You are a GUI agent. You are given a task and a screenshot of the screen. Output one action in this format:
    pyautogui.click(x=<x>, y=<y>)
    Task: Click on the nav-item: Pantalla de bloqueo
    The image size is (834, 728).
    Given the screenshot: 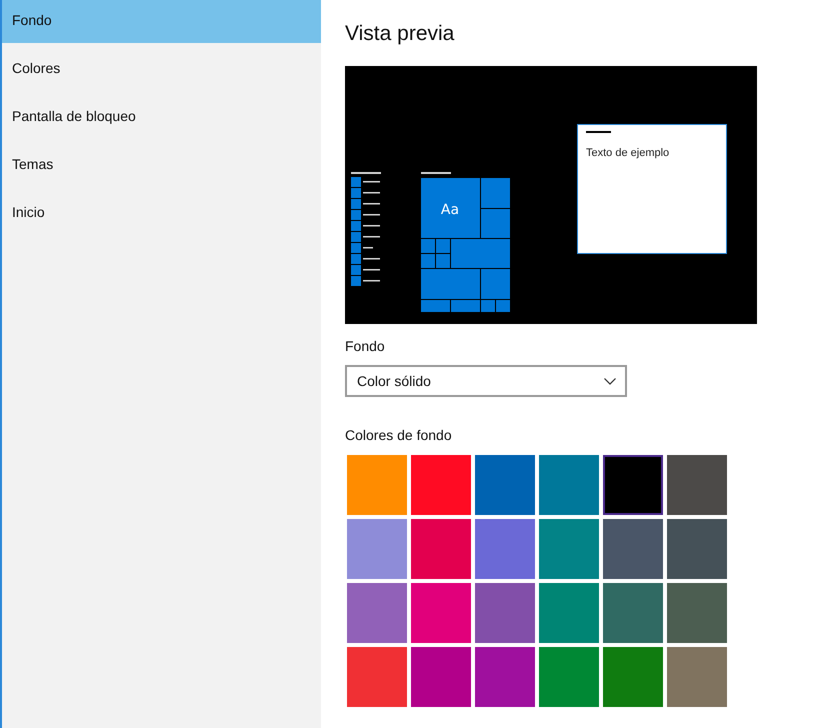 What is the action you would take?
    pyautogui.click(x=161, y=120)
    